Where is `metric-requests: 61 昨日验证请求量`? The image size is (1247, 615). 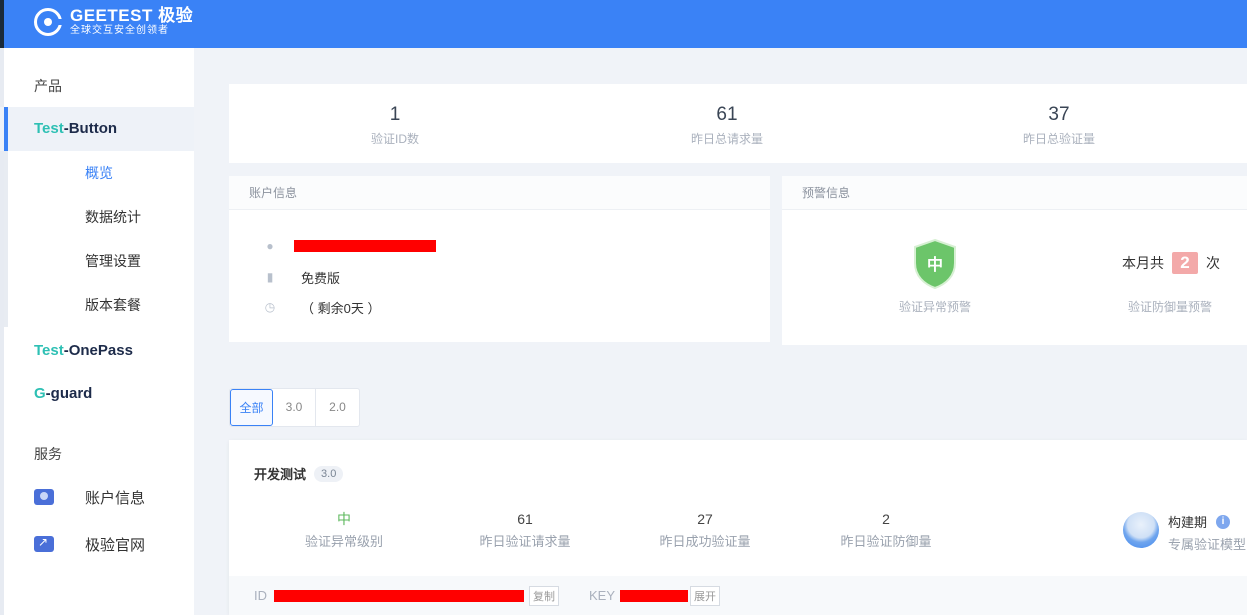
metric-requests: 61 昨日验证请求量 is located at coordinates (525, 530).